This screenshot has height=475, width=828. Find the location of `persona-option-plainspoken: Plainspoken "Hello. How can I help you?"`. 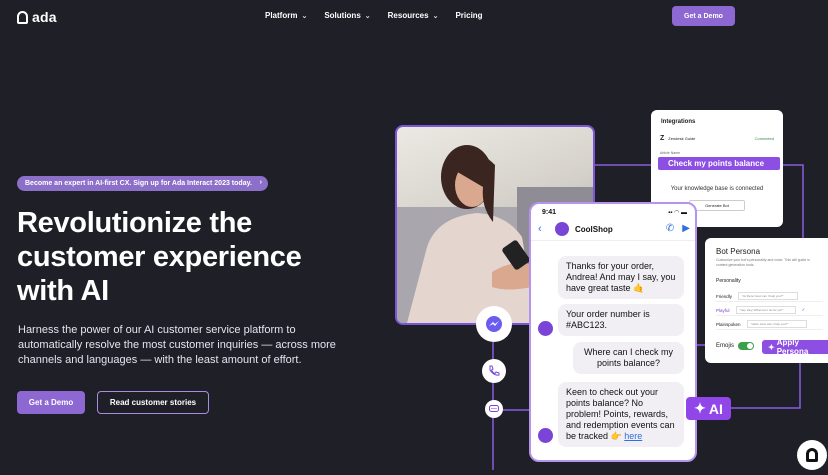

persona-option-plainspoken: Plainspoken "Hello. How can I help you?" is located at coordinates (769, 324).